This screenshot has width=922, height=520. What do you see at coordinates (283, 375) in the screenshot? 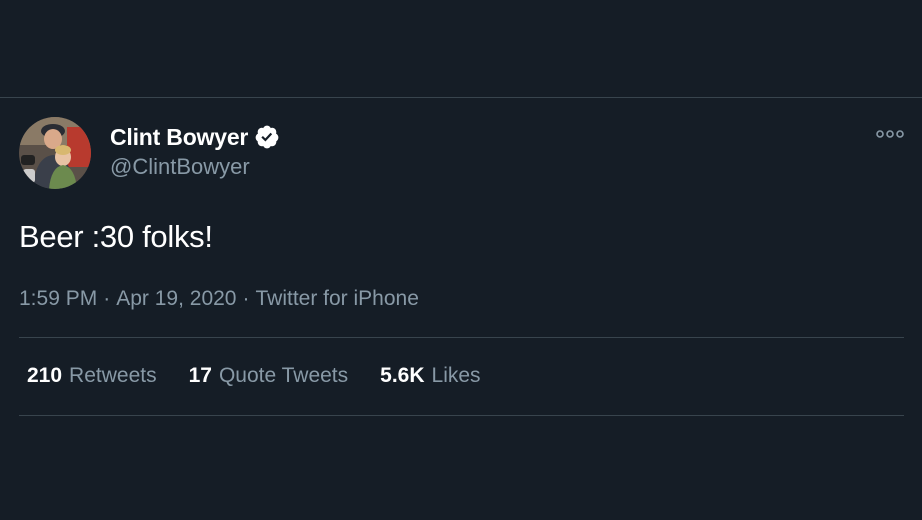
I see `quote-tweets-label: Quote Tweets` at bounding box center [283, 375].